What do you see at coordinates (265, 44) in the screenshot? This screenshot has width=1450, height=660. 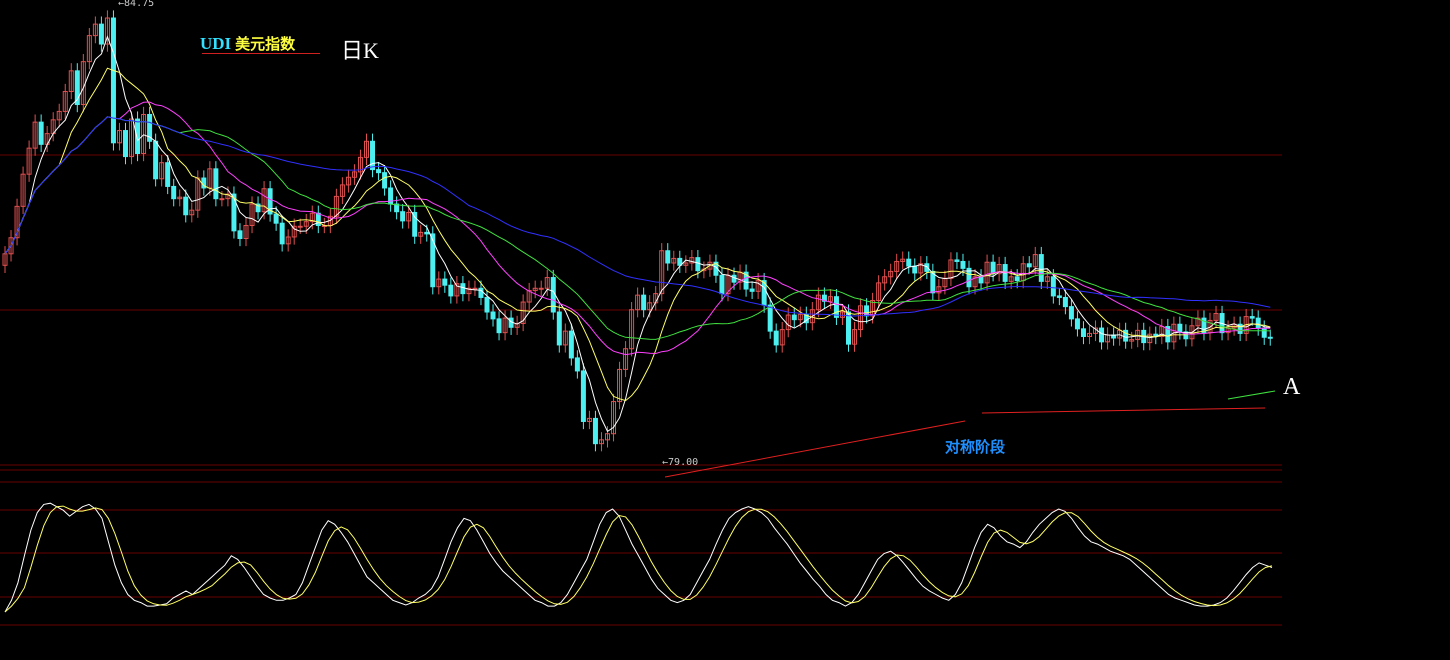 I see `title-name: 美元指数` at bounding box center [265, 44].